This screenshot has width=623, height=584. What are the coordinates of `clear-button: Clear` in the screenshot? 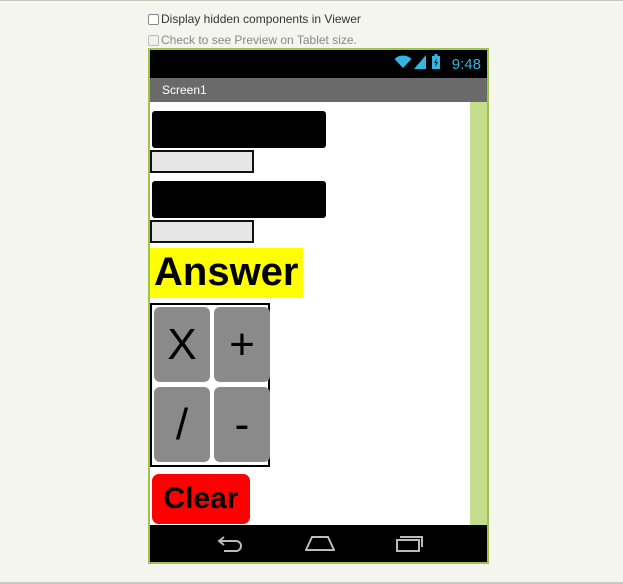 It's located at (201, 499).